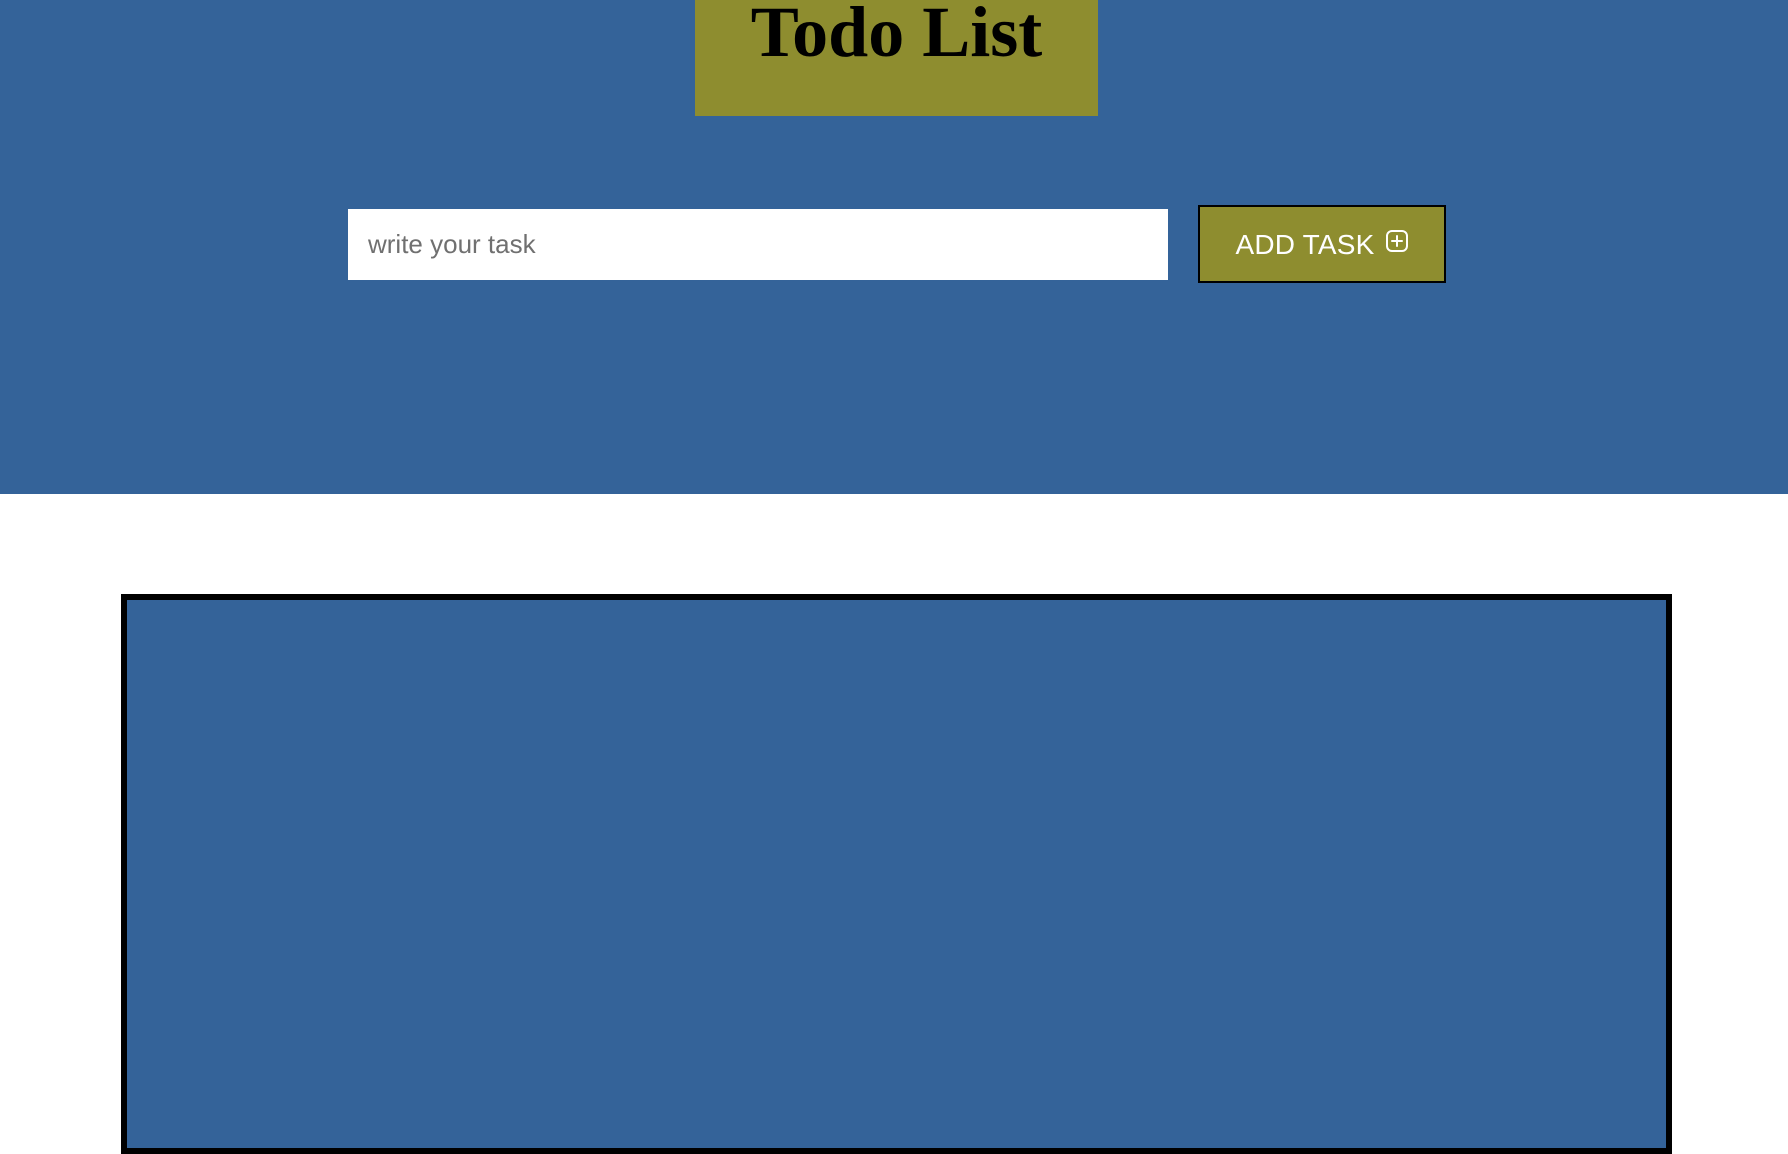 The image size is (1788, 1154). What do you see at coordinates (1305, 244) in the screenshot?
I see `add-task-label: ADD TASK` at bounding box center [1305, 244].